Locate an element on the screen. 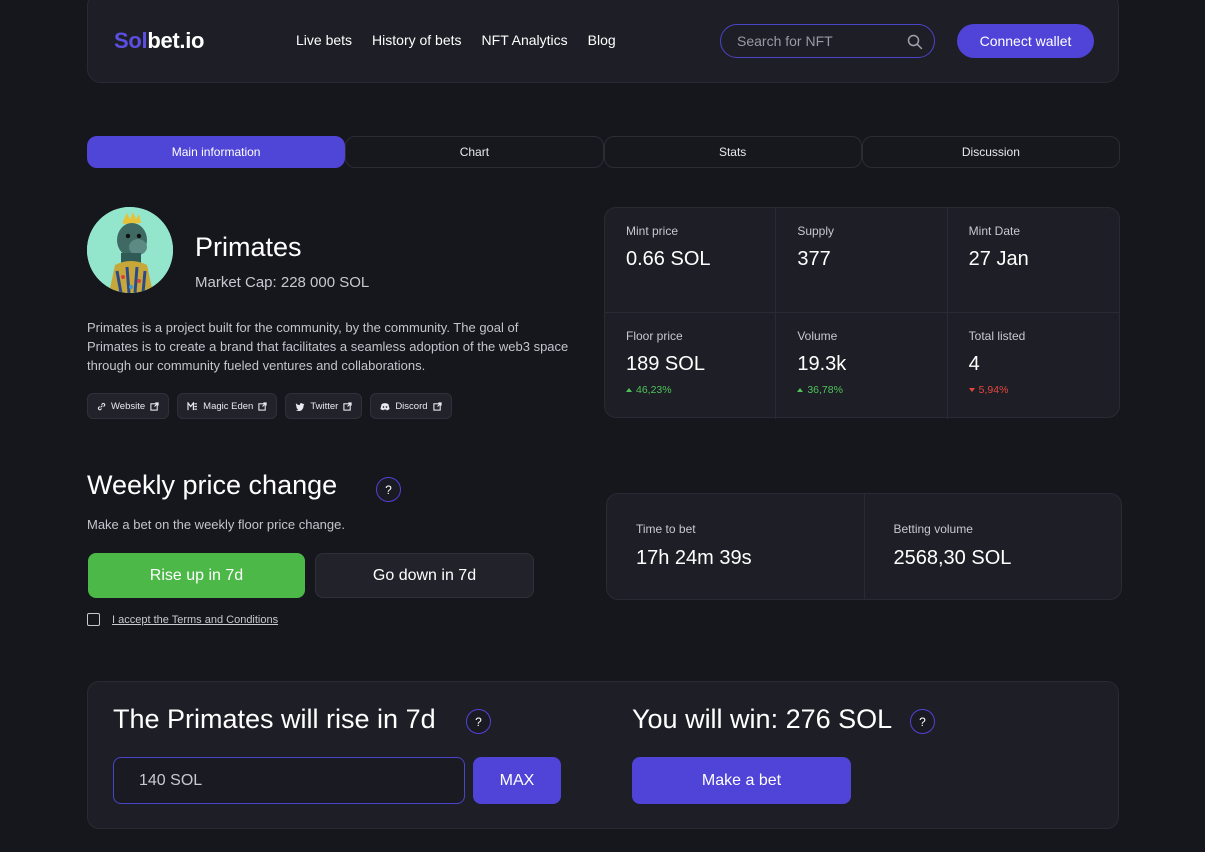 This screenshot has height=852, width=1205. link-discord-label: Discord is located at coordinates (411, 406).